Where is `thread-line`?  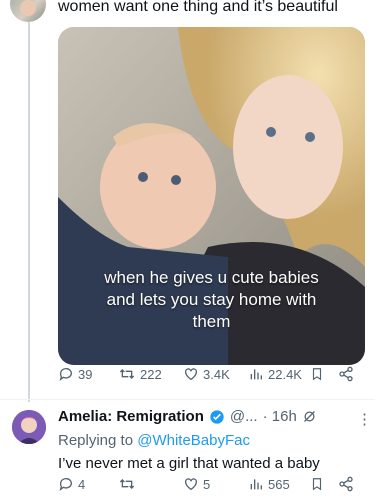 thread-line is located at coordinates (29, 212).